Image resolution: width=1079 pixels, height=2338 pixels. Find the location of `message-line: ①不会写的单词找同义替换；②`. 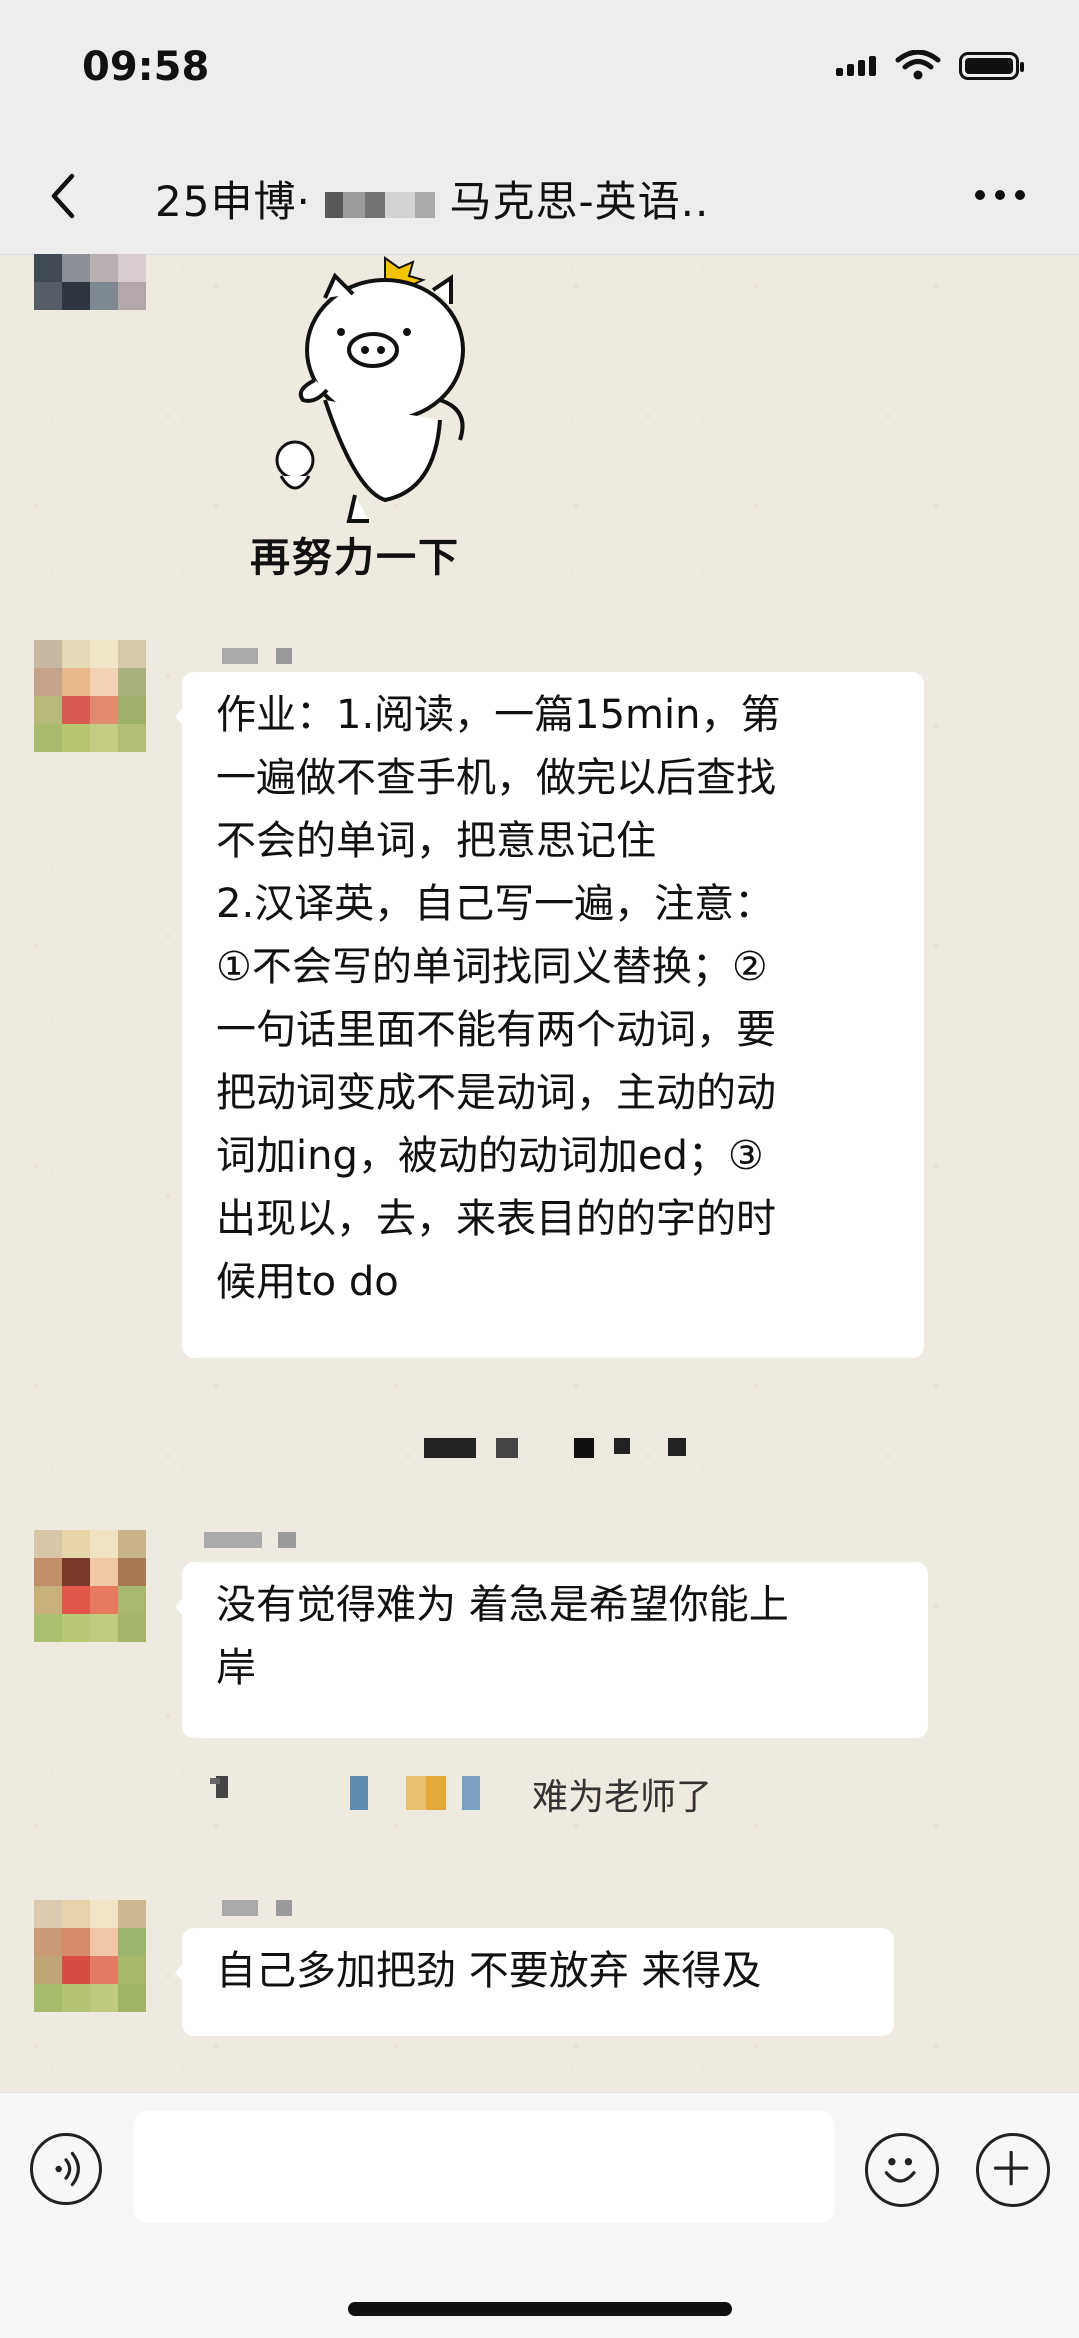

message-line: ①不会写的单词找同义替换；② is located at coordinates (492, 967).